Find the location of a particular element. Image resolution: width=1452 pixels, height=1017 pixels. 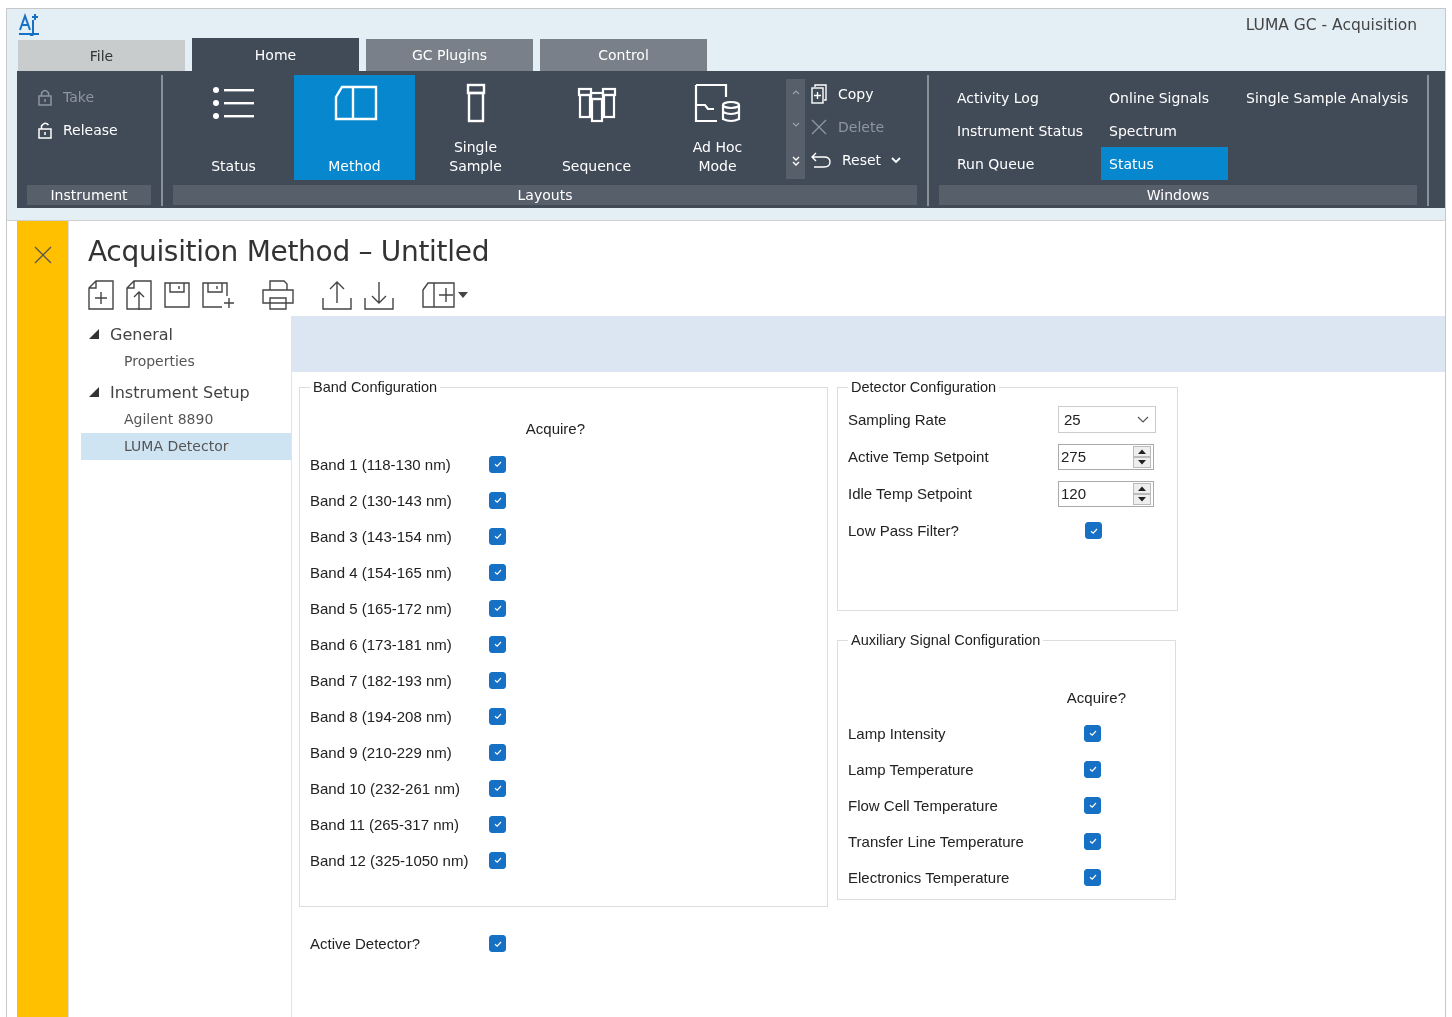

edit-button: Reset is located at coordinates (856, 159).